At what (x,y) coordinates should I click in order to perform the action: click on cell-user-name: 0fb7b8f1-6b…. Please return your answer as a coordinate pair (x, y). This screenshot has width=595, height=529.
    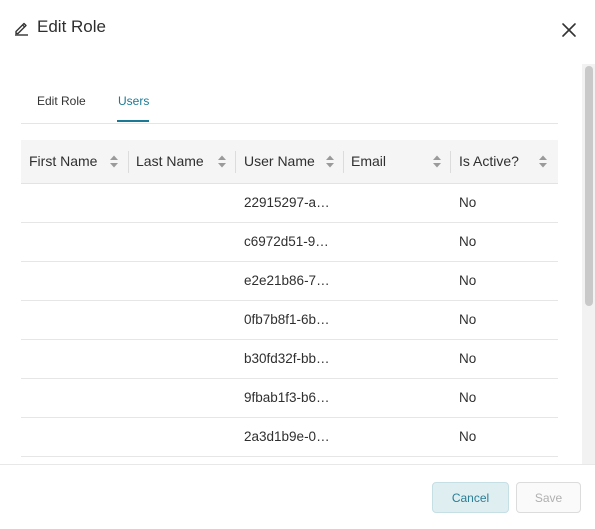
    Looking at the image, I should click on (287, 319).